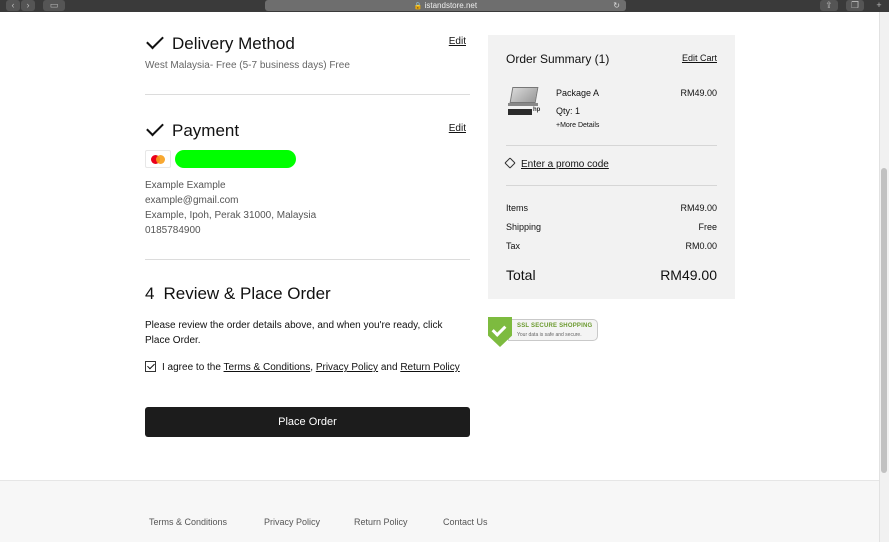 Image resolution: width=889 pixels, height=542 pixels. I want to click on product-name: Package A, so click(578, 93).